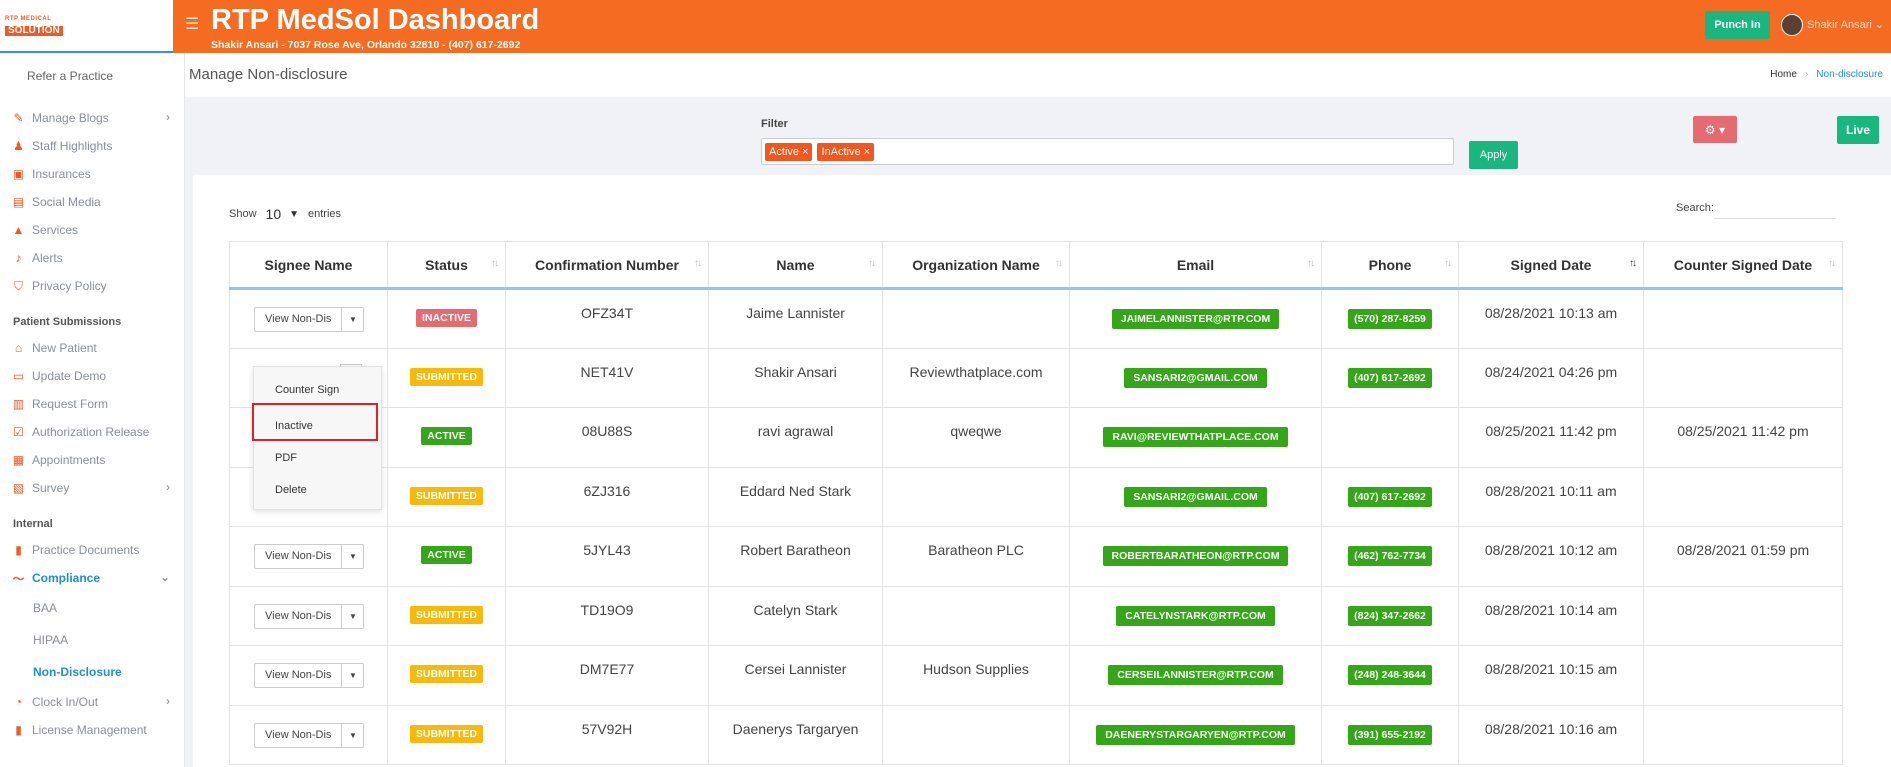 This screenshot has width=1891, height=767. I want to click on name-cell: Eddard Ned Stark, so click(795, 496).